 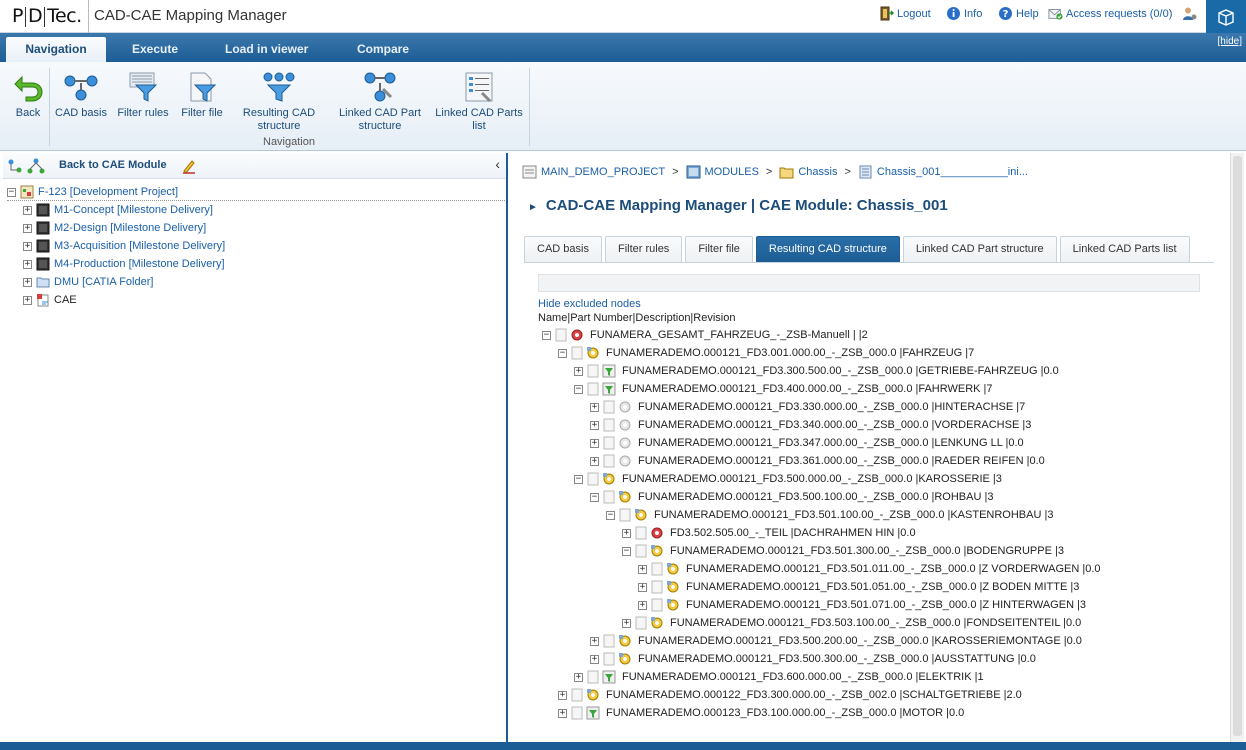 What do you see at coordinates (202, 95) in the screenshot?
I see `filter-file-button: Filter file` at bounding box center [202, 95].